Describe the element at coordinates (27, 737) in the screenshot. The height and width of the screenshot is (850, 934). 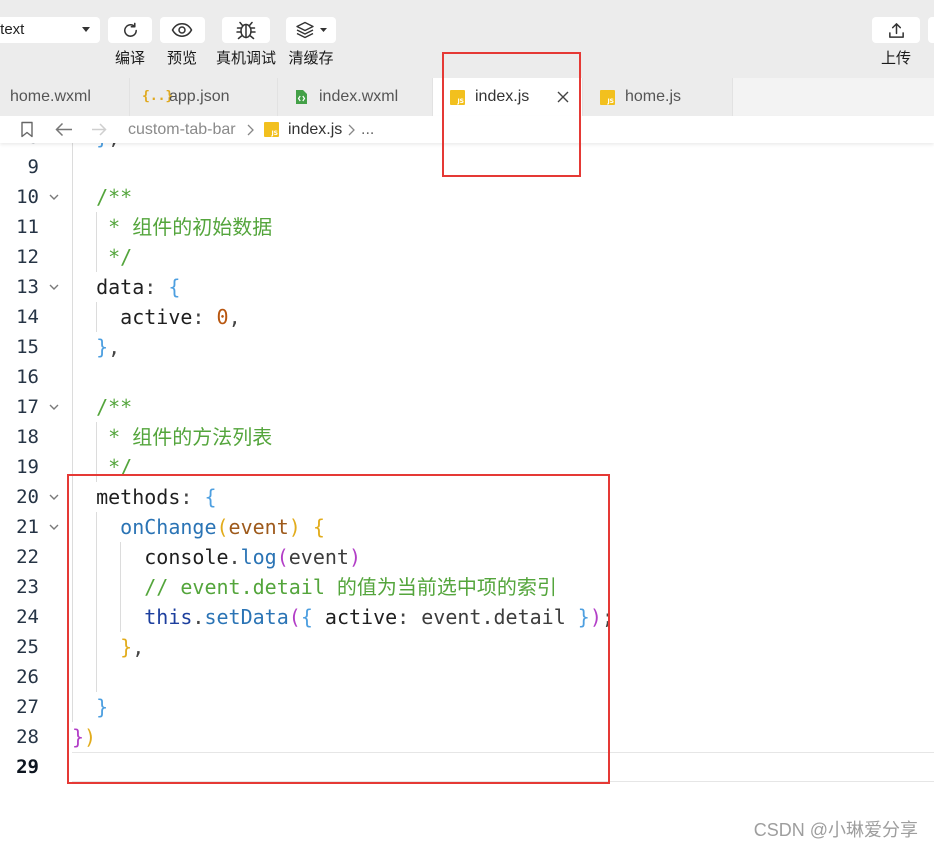
I see `line-number: 28` at that location.